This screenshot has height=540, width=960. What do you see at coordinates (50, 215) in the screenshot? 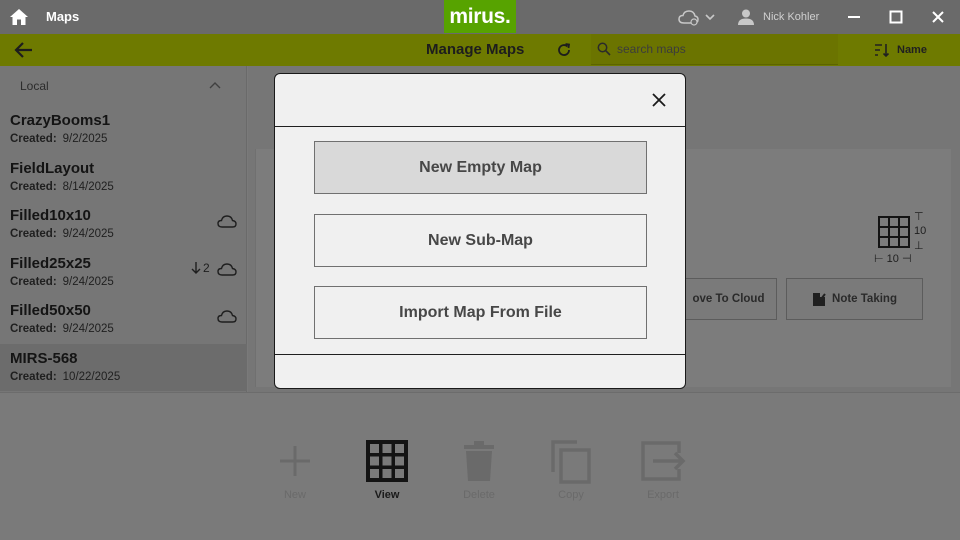
I see `map-name: Filled10x10` at bounding box center [50, 215].